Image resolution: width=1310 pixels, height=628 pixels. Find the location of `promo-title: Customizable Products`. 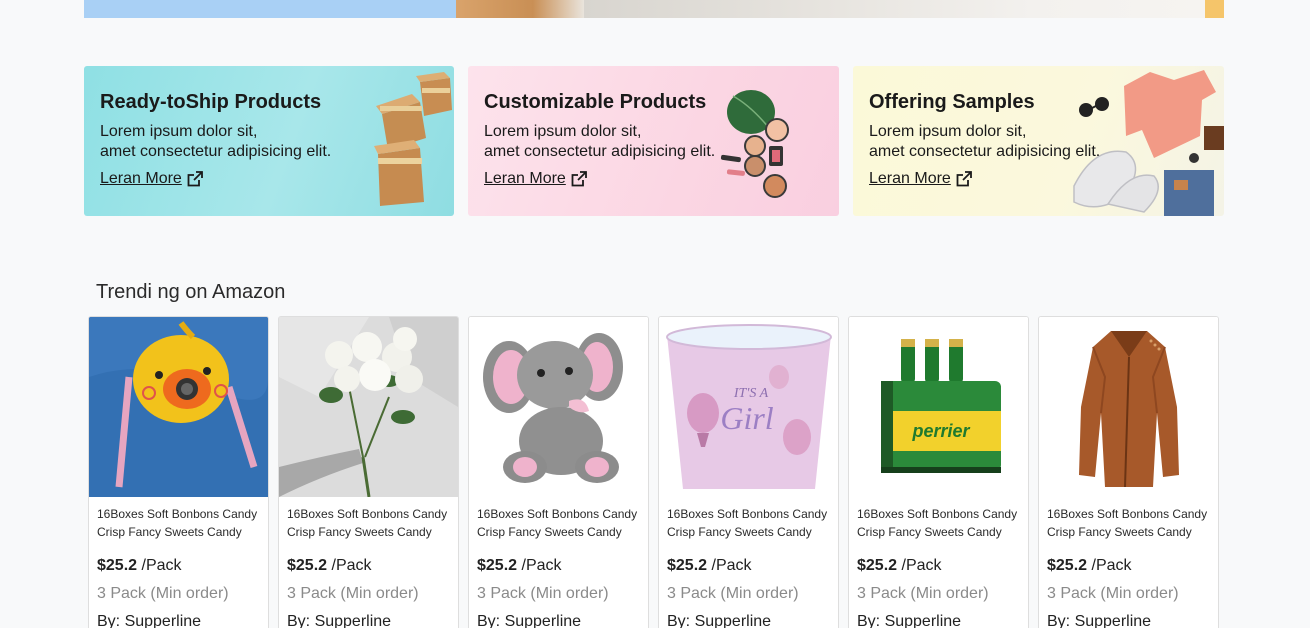

promo-title: Customizable Products is located at coordinates (595, 102).